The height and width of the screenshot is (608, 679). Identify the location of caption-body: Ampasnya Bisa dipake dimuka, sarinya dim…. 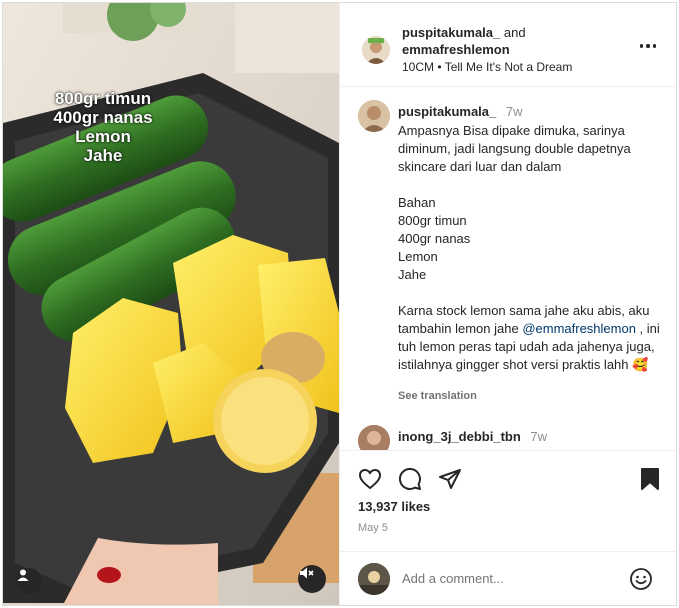
(524, 229).